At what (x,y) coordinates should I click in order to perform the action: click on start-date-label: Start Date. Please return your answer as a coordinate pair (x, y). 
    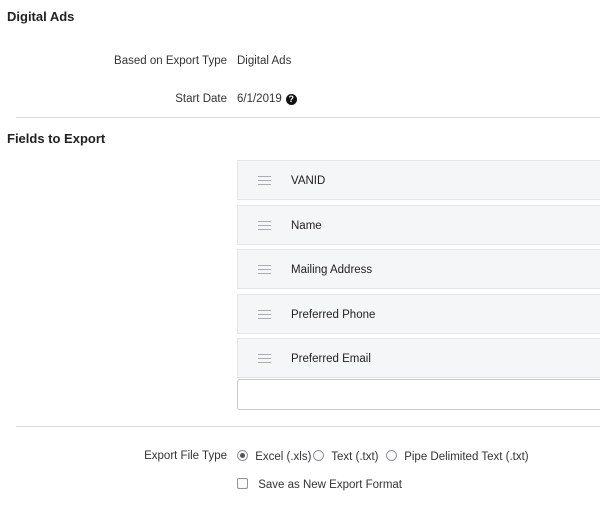
    Looking at the image, I should click on (201, 99).